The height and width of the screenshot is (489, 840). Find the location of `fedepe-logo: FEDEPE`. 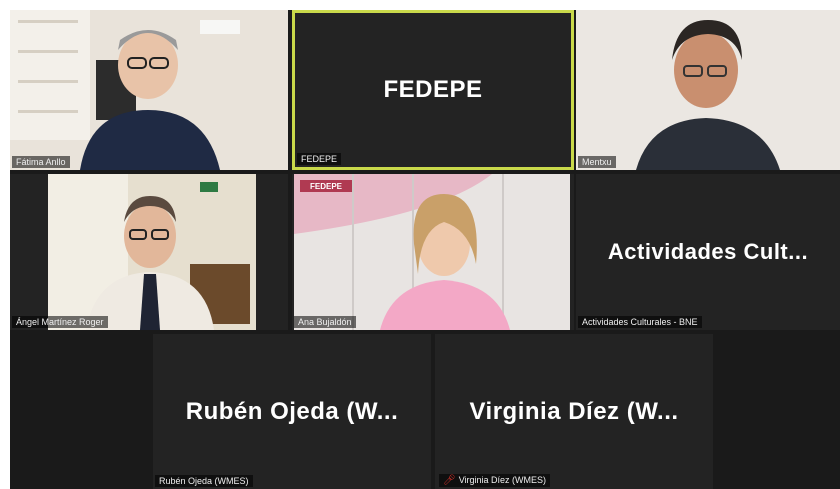

fedepe-logo: FEDEPE is located at coordinates (326, 186).